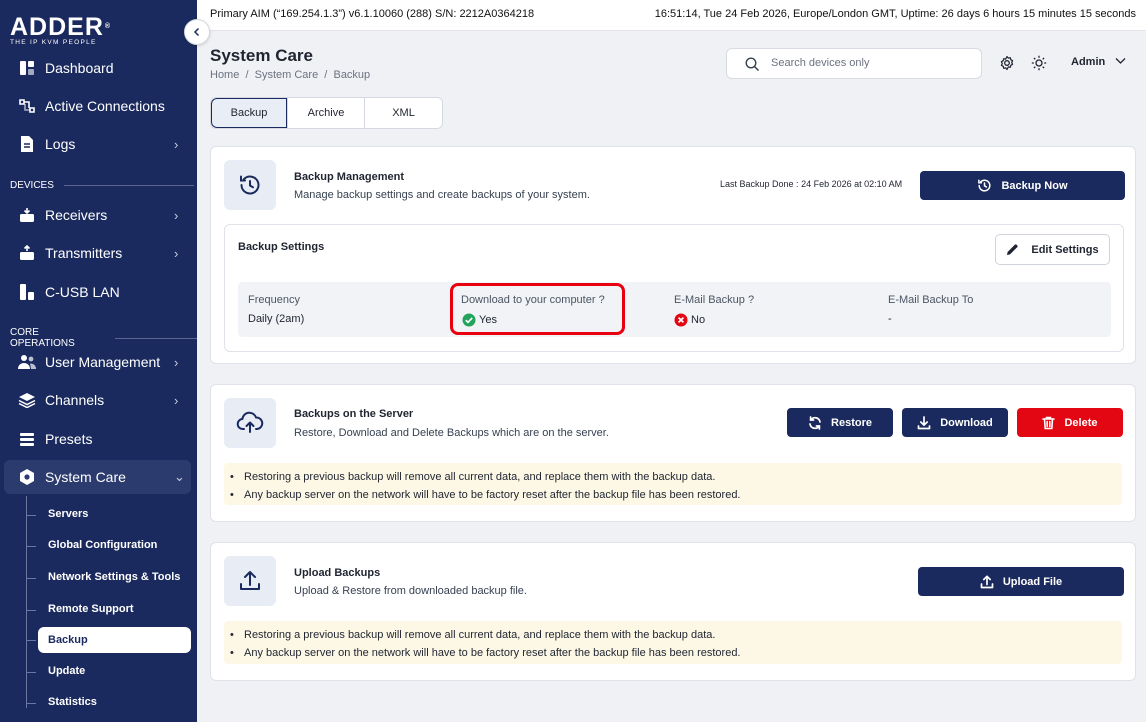 The height and width of the screenshot is (722, 1146). I want to click on sidebar-item-channels: Channels ›, so click(98, 400).